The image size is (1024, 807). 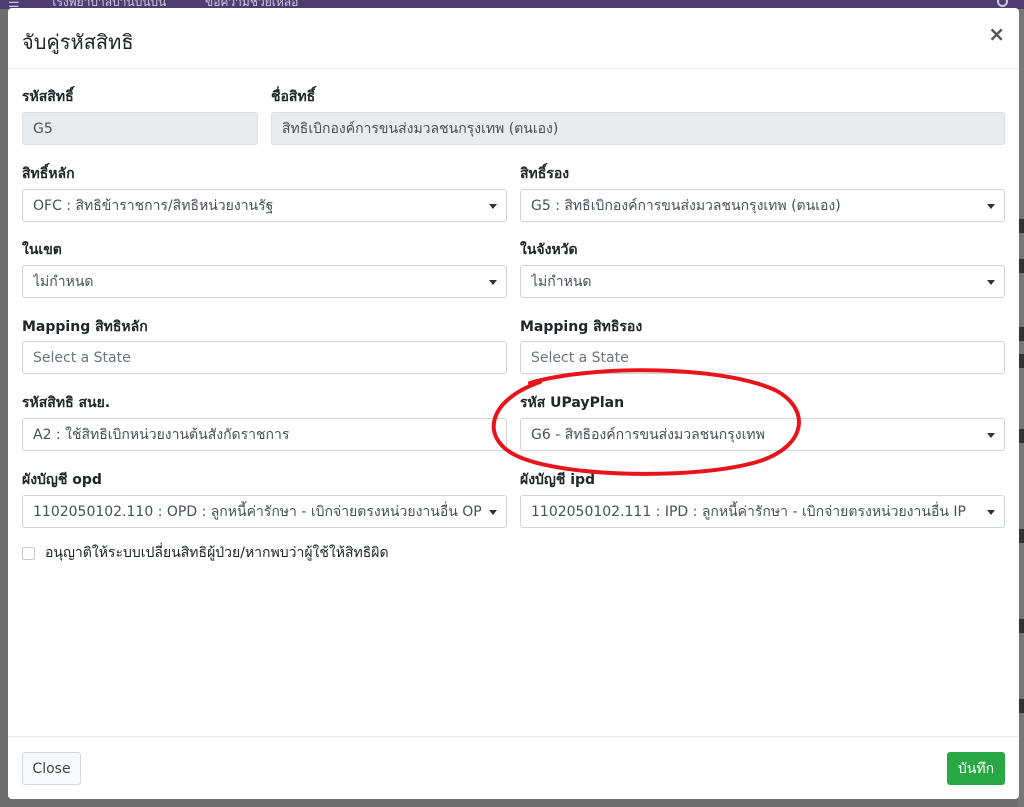 I want to click on modal-title: จับคู่รหัสสิทธิ, so click(x=78, y=42).